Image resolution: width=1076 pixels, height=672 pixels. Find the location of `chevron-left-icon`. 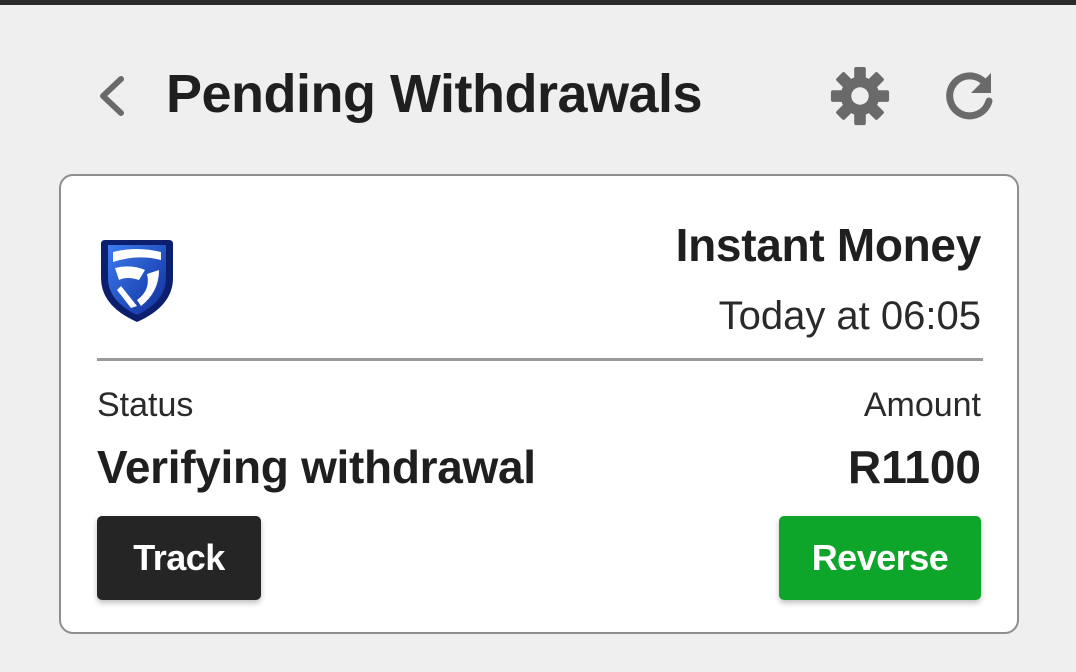

chevron-left-icon is located at coordinates (112, 96).